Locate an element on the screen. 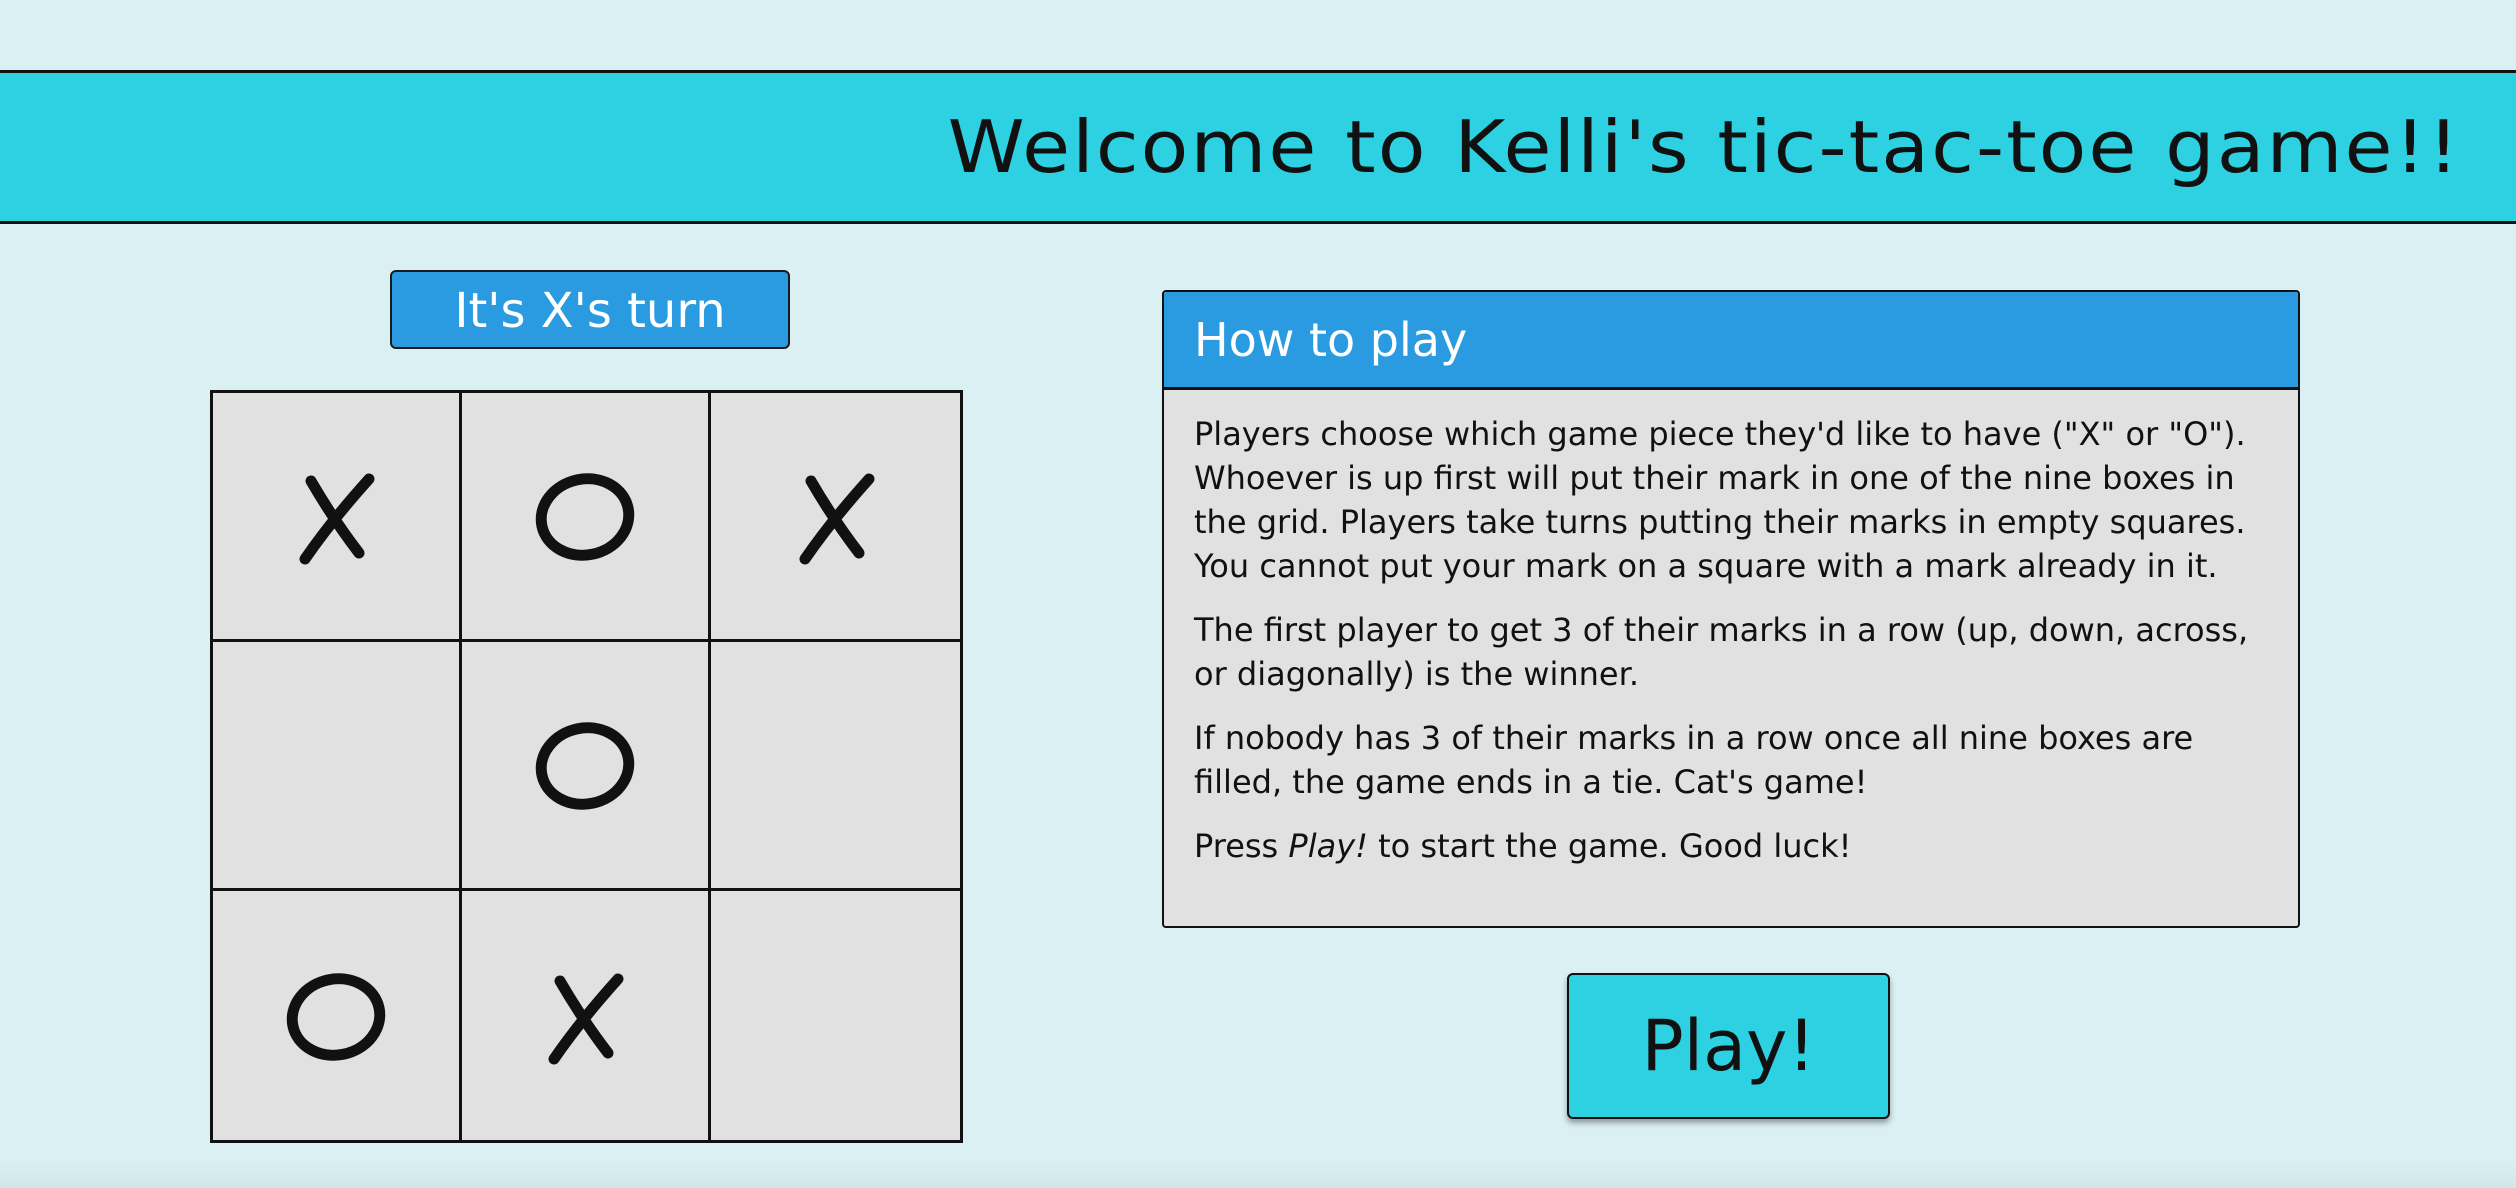  page-bottom-shade is located at coordinates (1258, 1173).